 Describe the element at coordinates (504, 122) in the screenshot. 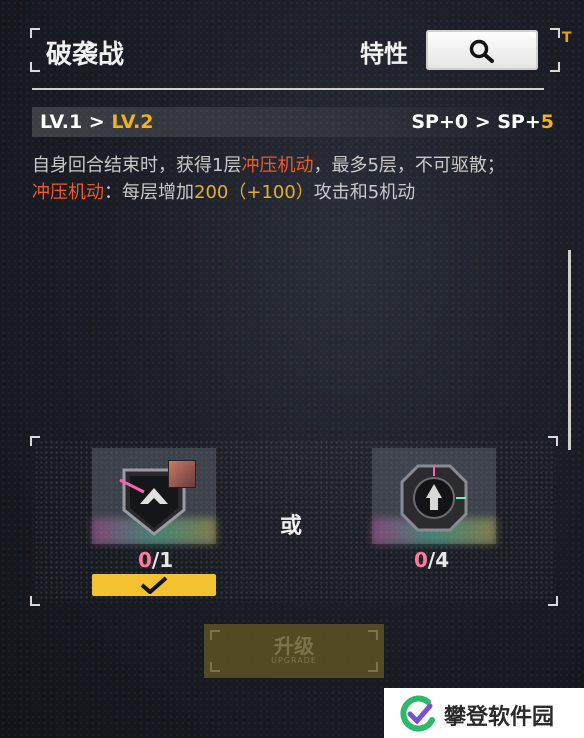

I see `sp-arrow: > SP+` at that location.